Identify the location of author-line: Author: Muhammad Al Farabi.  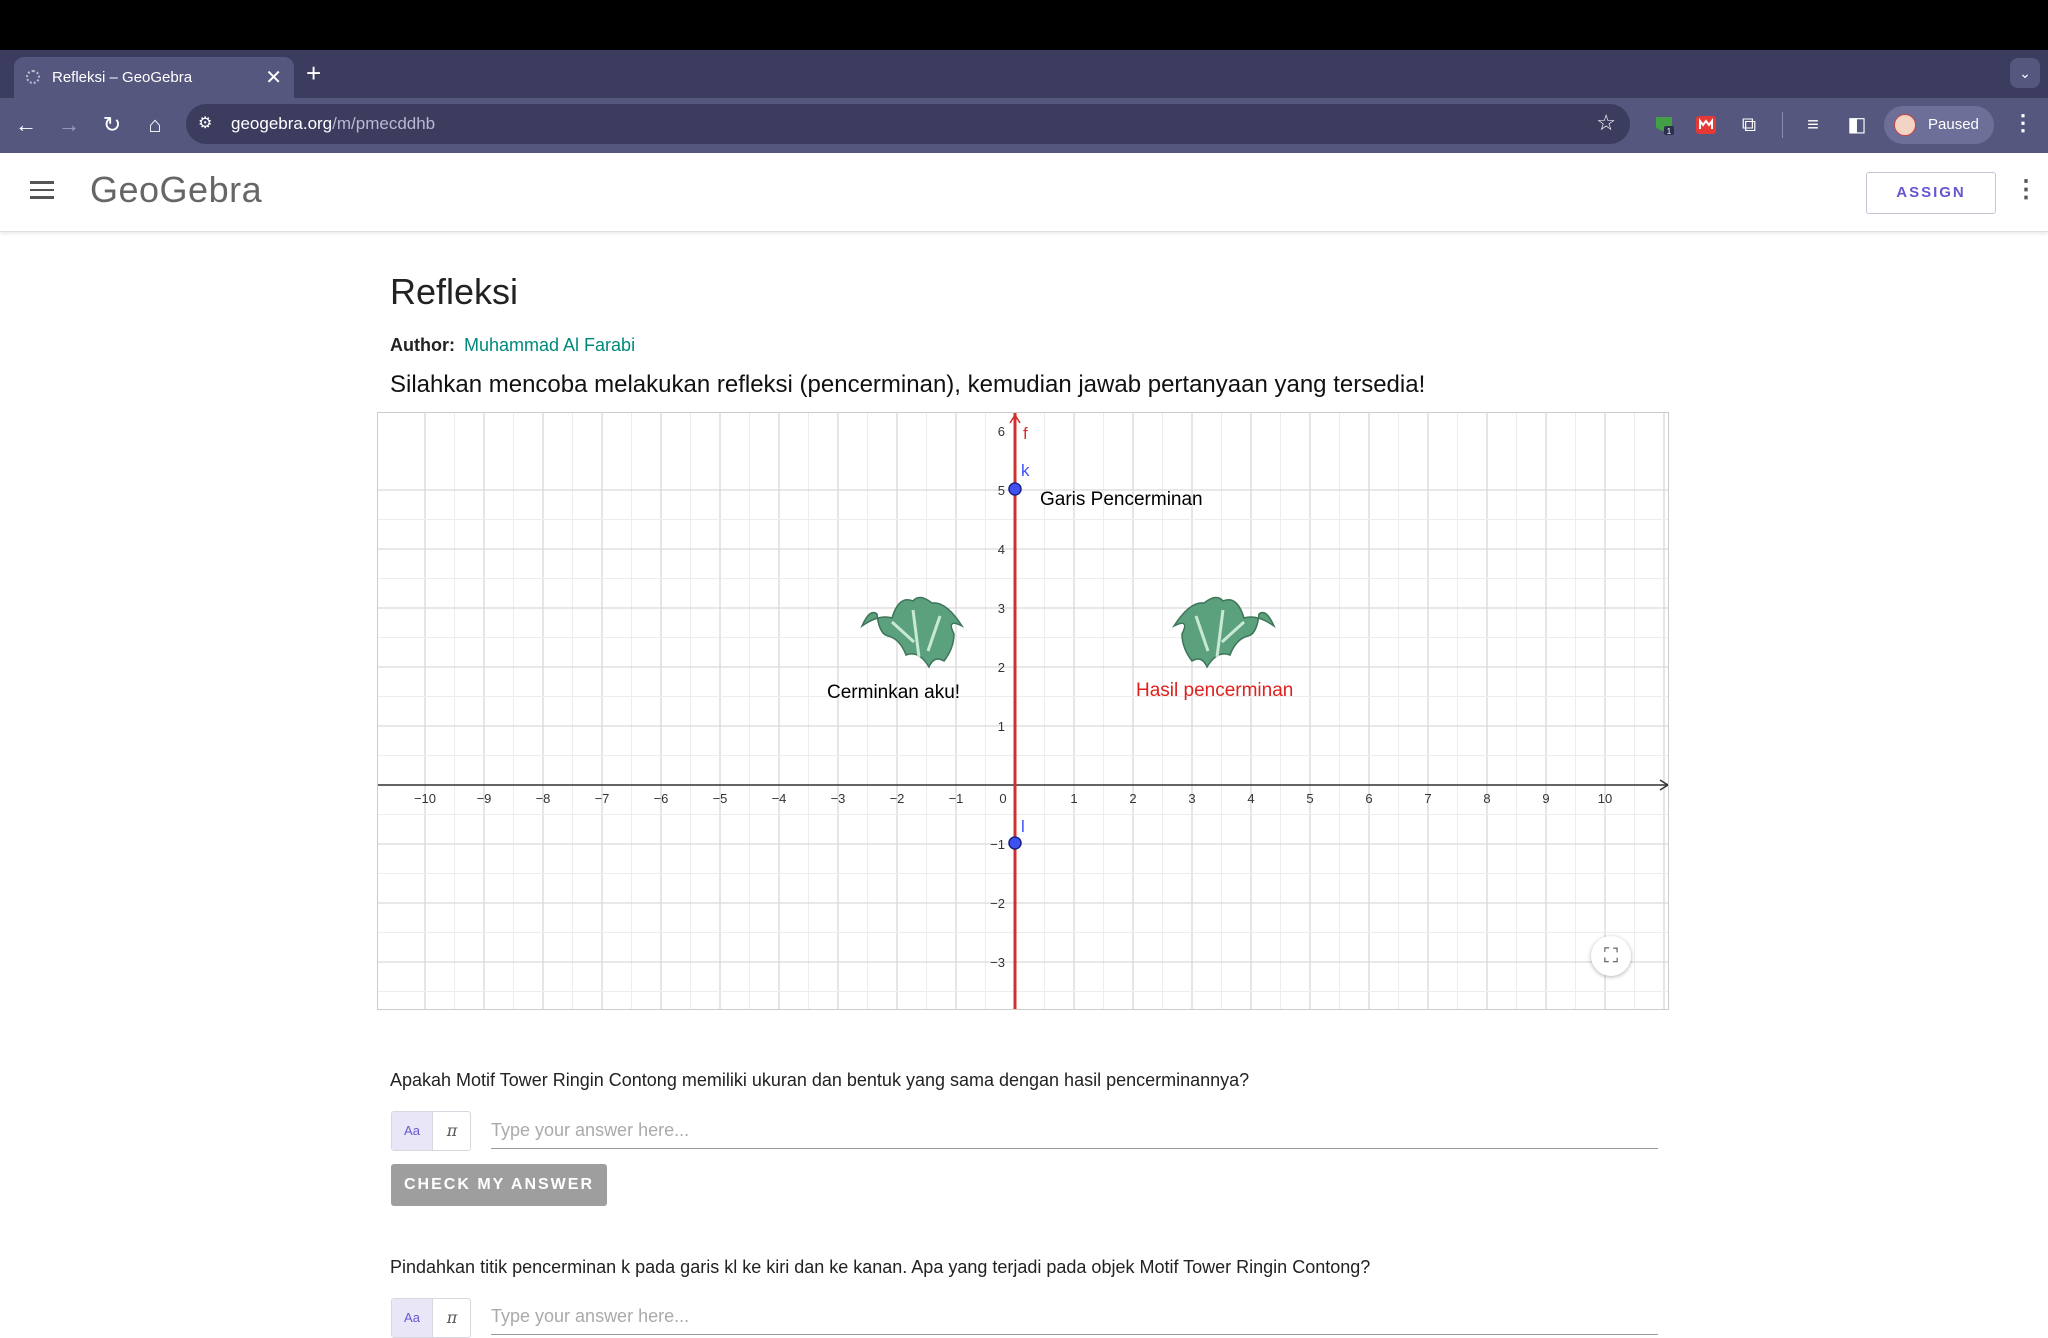
(512, 345).